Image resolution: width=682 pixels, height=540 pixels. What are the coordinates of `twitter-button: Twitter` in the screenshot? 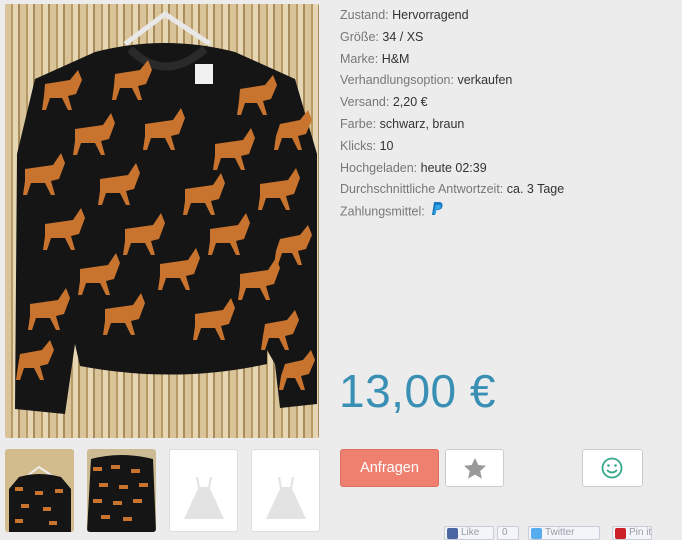 It's located at (564, 533).